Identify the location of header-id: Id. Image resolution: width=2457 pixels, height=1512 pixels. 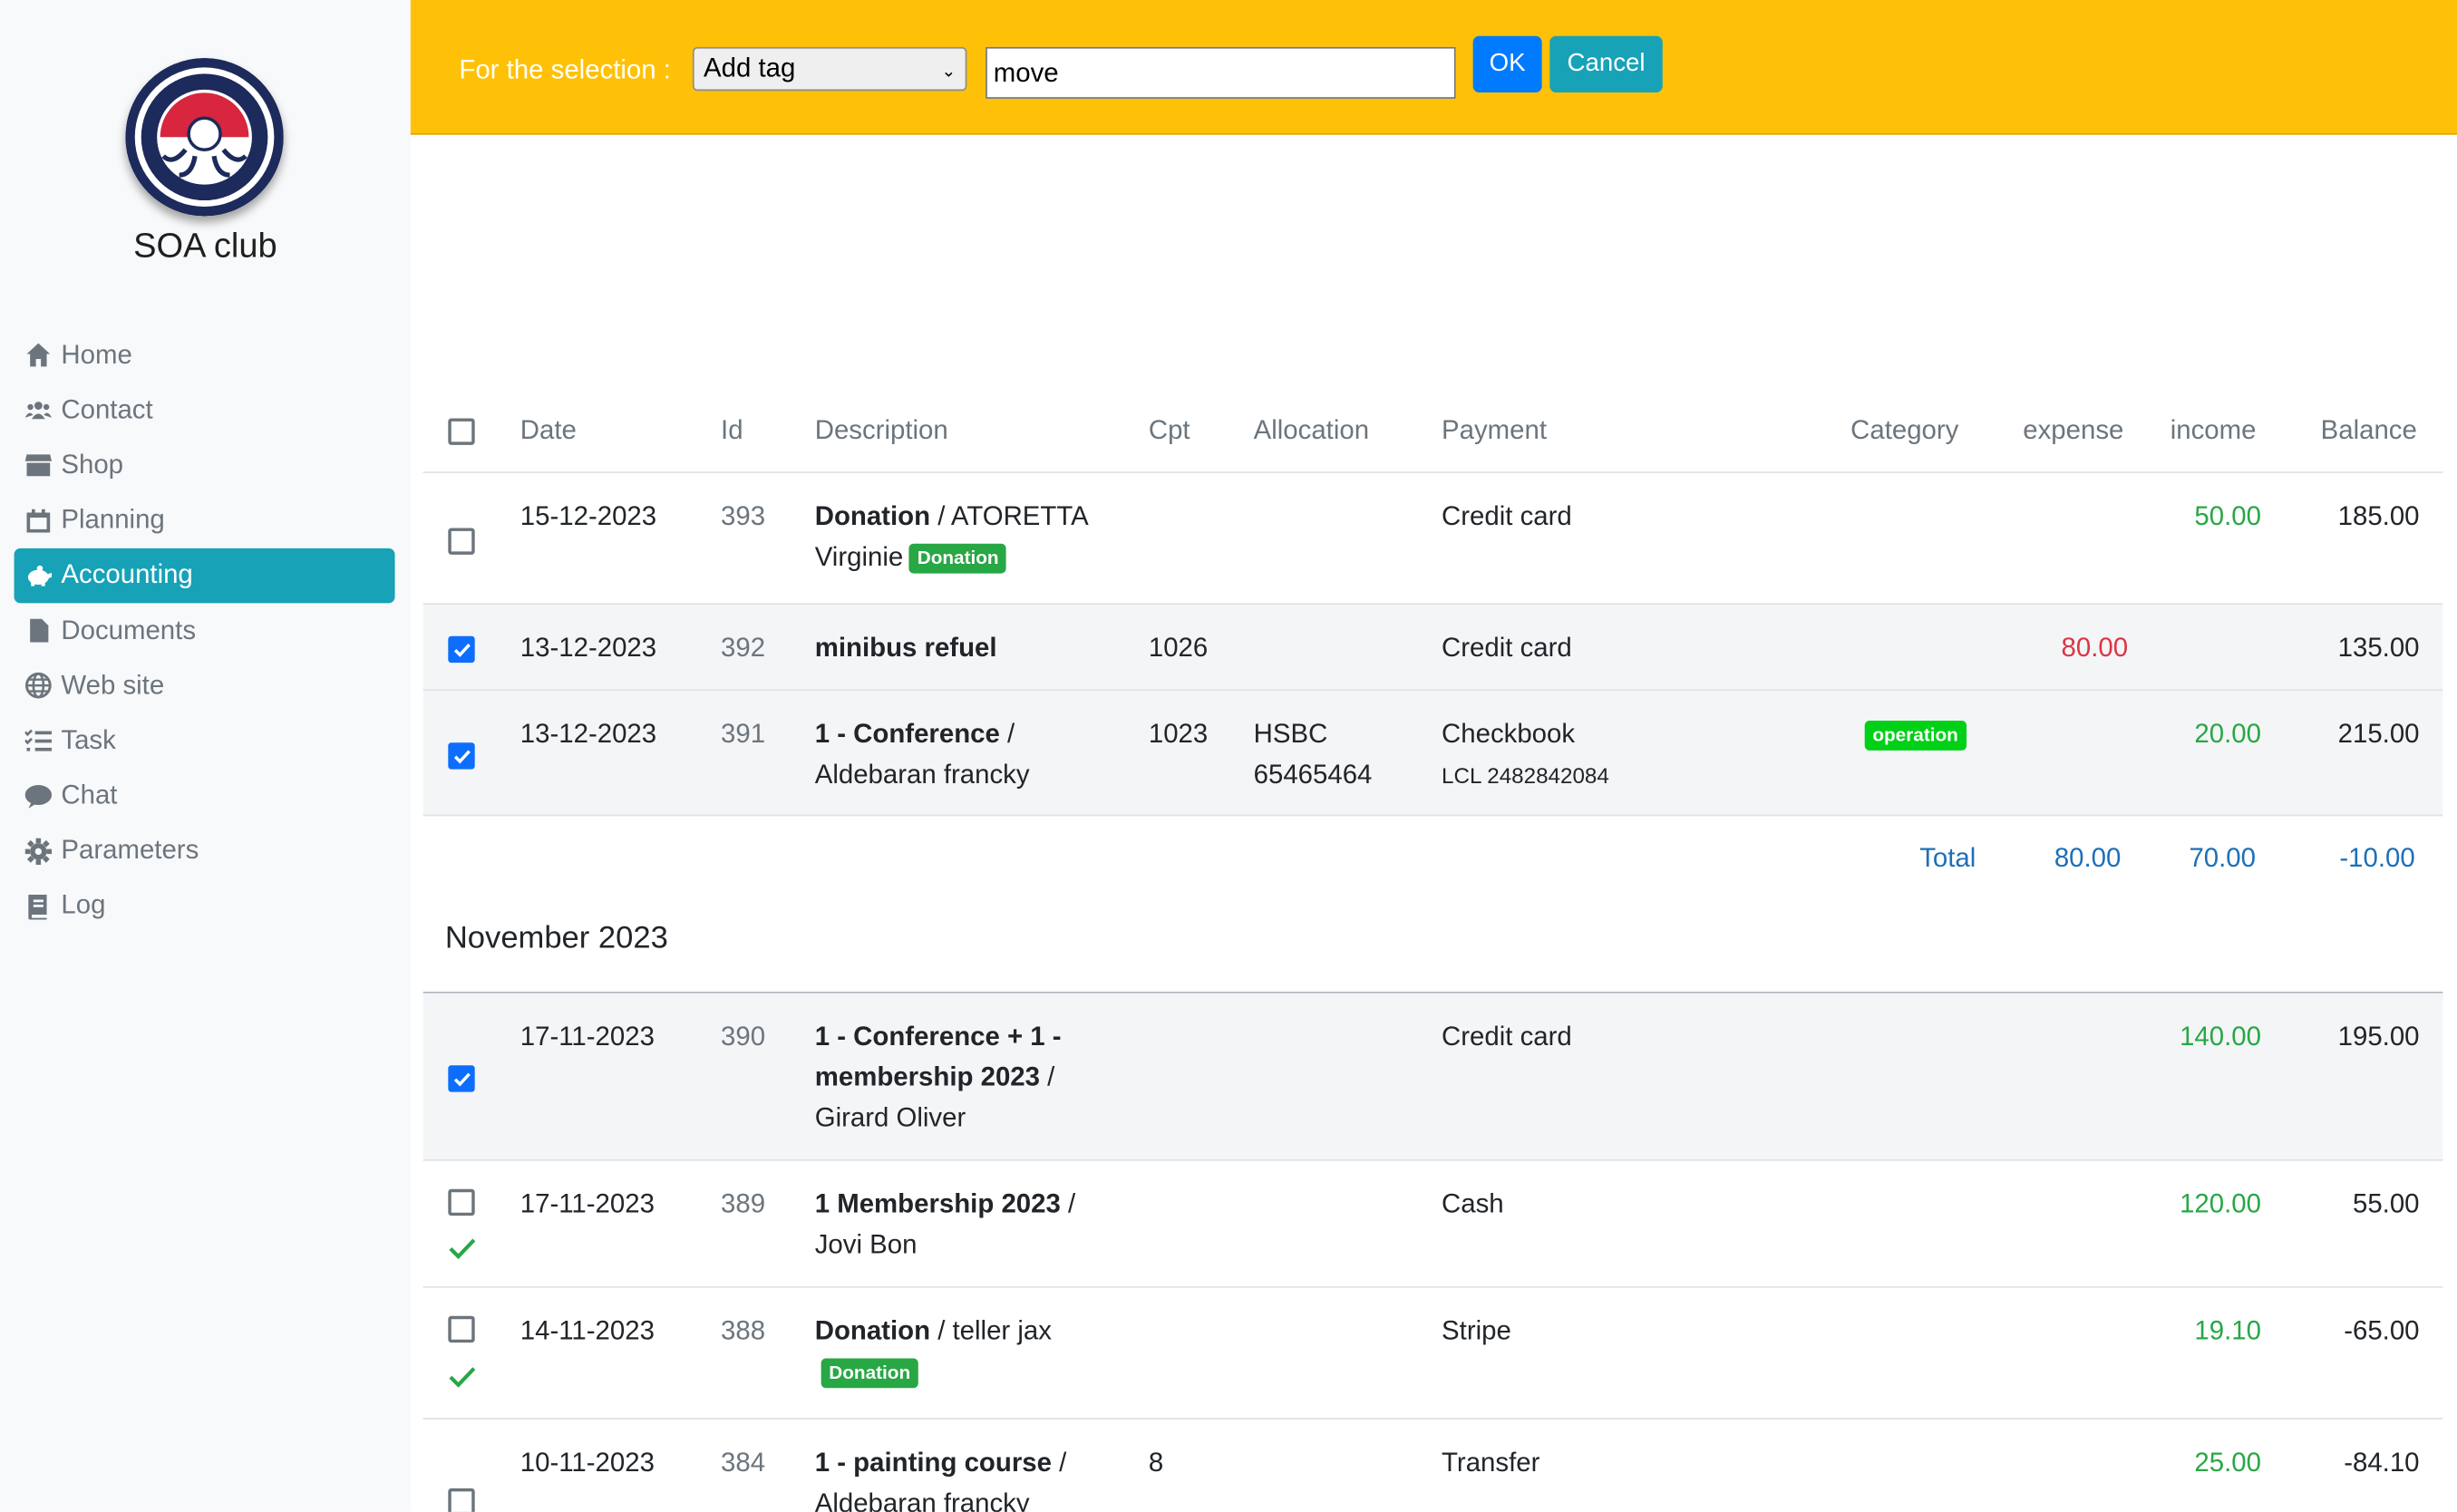
(732, 431).